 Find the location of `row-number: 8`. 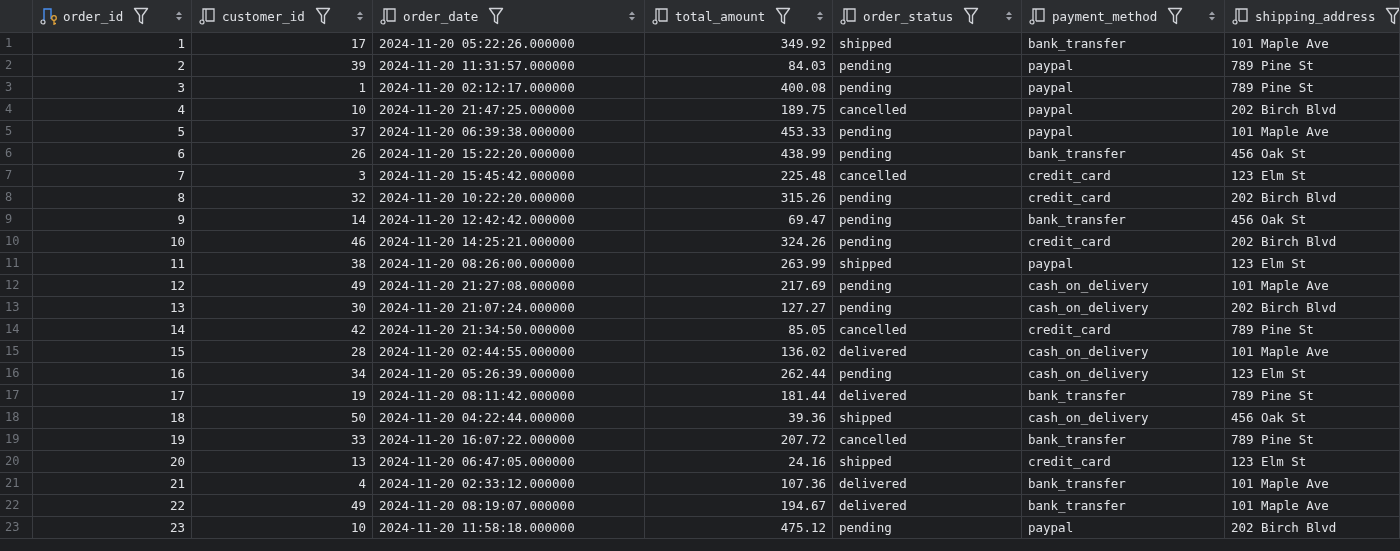

row-number: 8 is located at coordinates (16, 198).